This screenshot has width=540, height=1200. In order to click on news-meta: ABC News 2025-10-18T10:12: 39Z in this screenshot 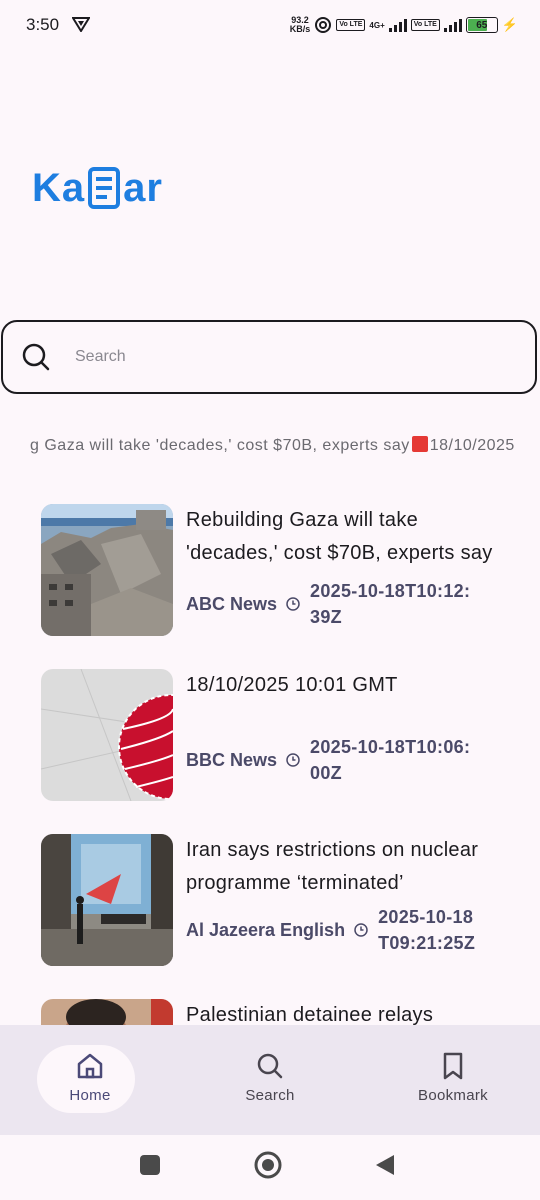, I will do `click(328, 604)`.